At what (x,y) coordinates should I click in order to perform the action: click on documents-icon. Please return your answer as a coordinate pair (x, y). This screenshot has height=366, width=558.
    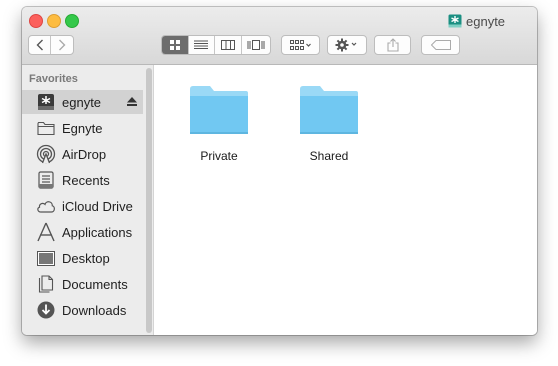
    Looking at the image, I should click on (46, 284).